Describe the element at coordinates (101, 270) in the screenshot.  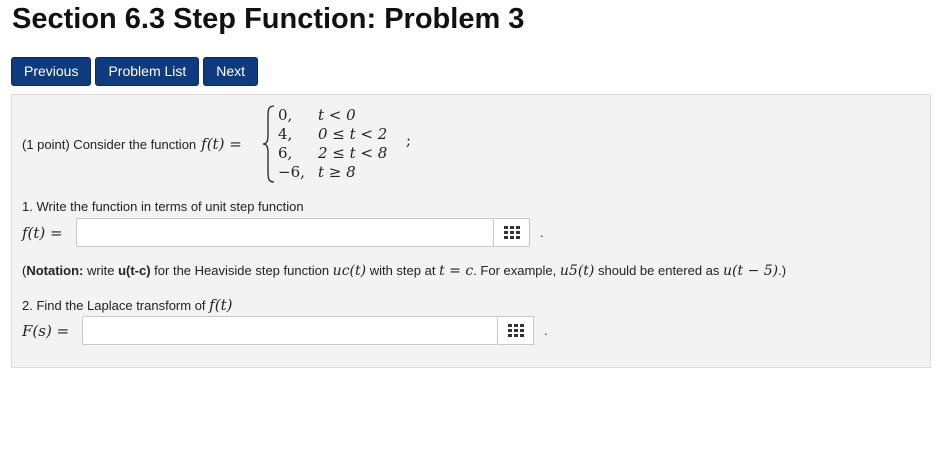
I see `notation-text: write` at that location.